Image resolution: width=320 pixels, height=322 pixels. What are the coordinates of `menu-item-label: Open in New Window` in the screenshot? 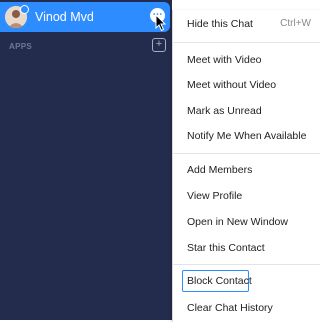 It's located at (237, 222).